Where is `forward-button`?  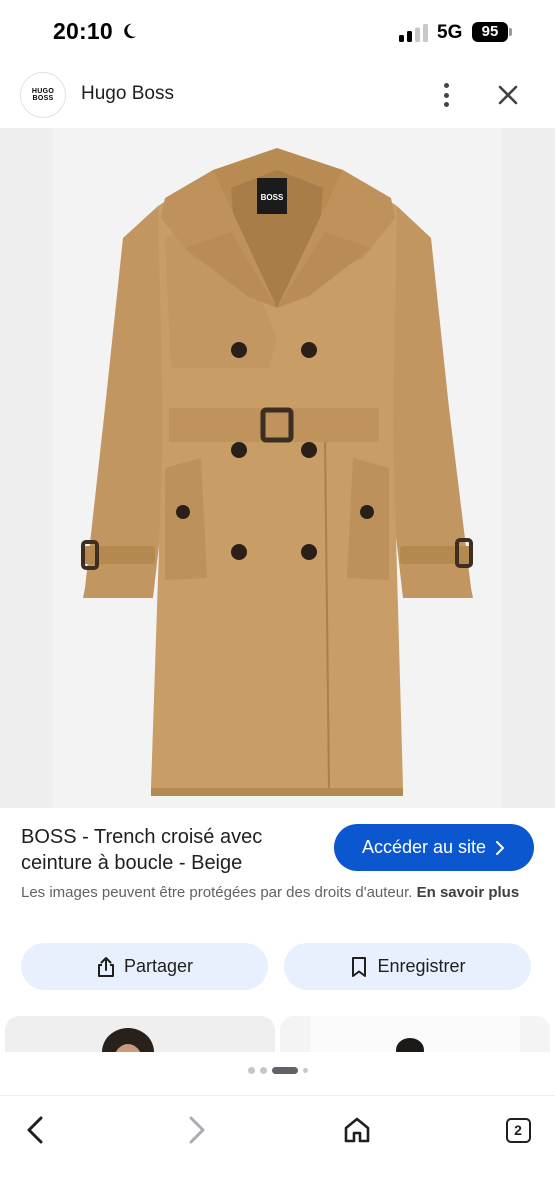
forward-button is located at coordinates (196, 1130).